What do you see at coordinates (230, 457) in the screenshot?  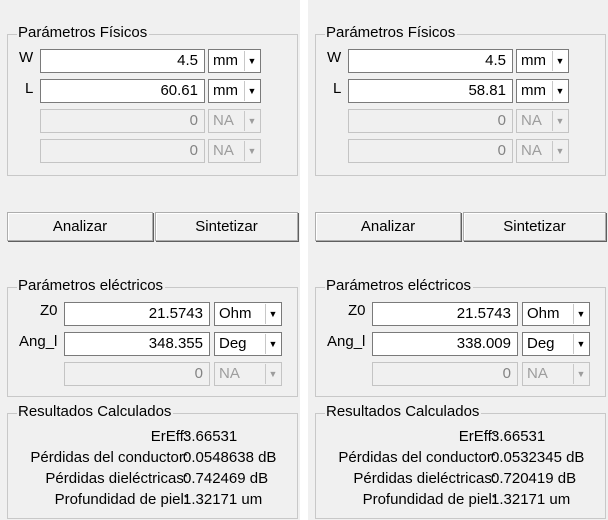 I see `conductor-loss-value: 0.0548638 dB` at bounding box center [230, 457].